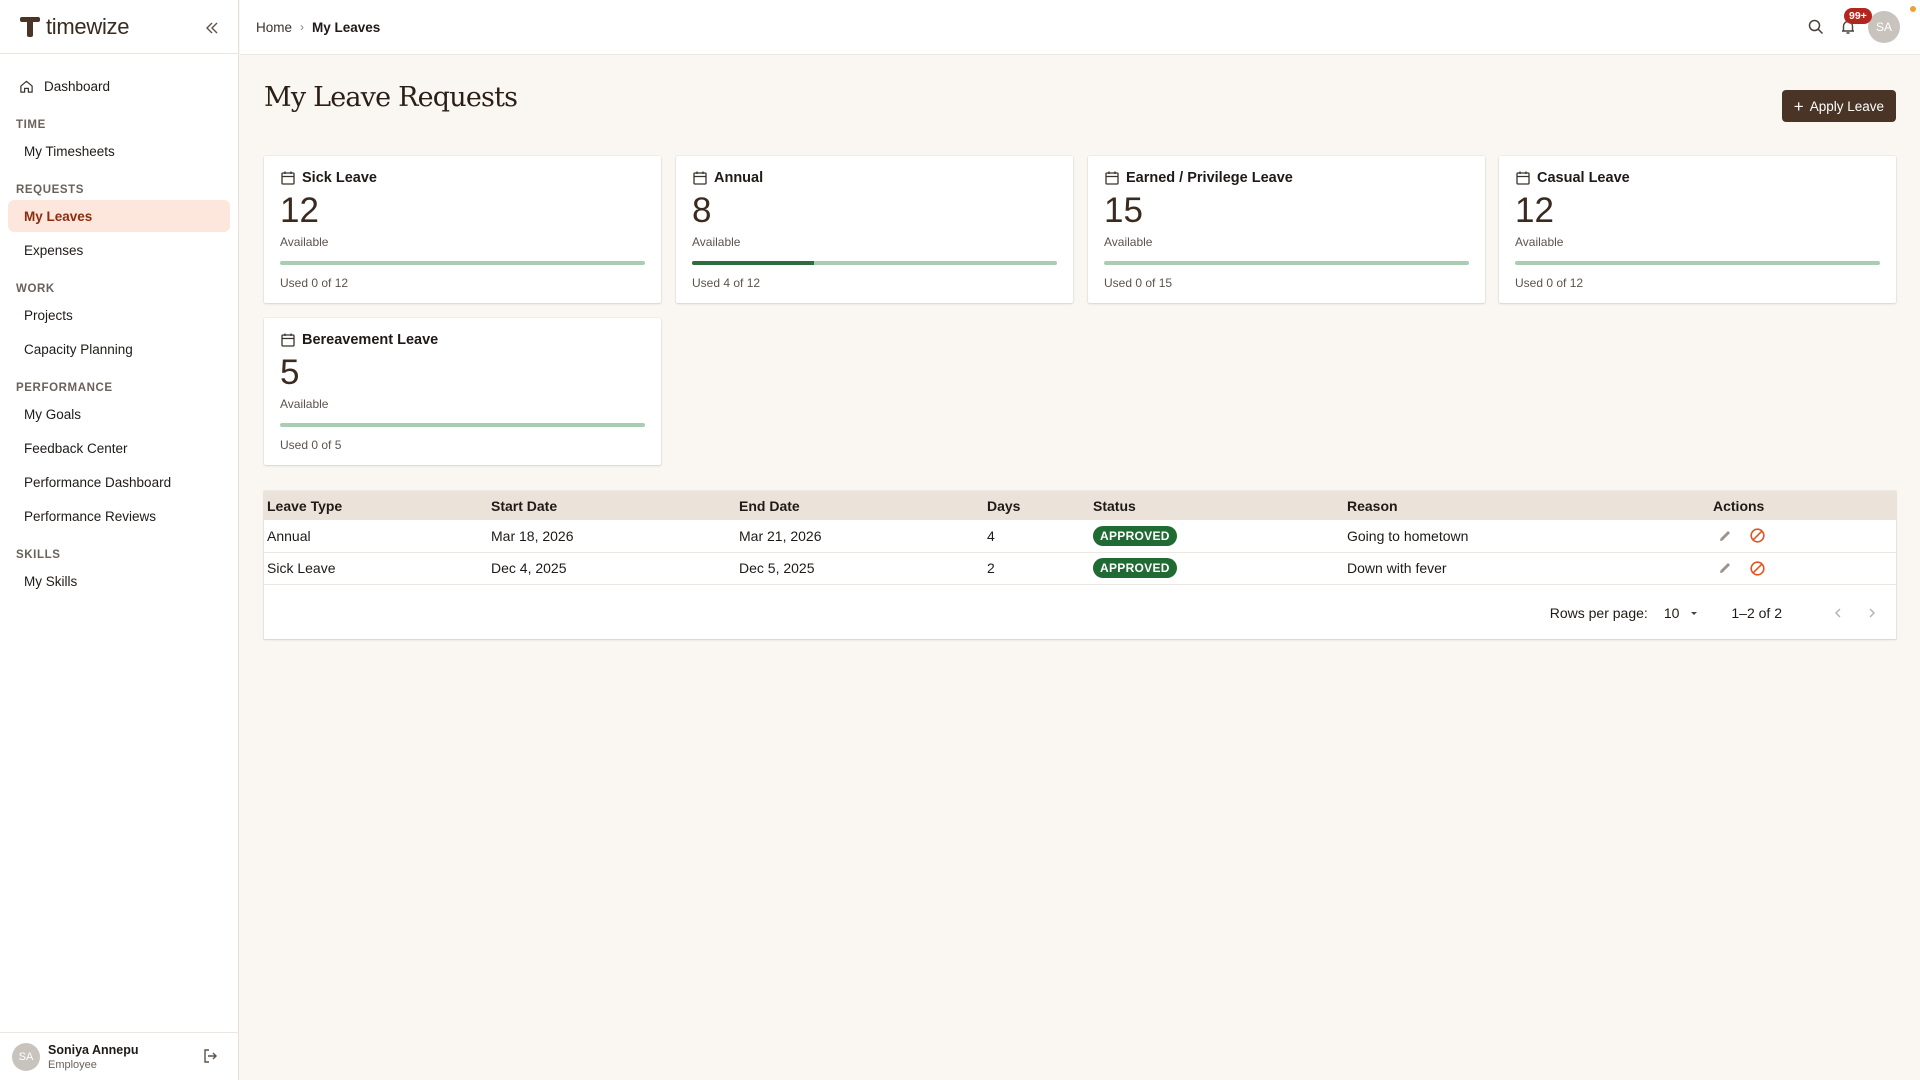  Describe the element at coordinates (1872, 613) in the screenshot. I see `next-page-icon` at that location.